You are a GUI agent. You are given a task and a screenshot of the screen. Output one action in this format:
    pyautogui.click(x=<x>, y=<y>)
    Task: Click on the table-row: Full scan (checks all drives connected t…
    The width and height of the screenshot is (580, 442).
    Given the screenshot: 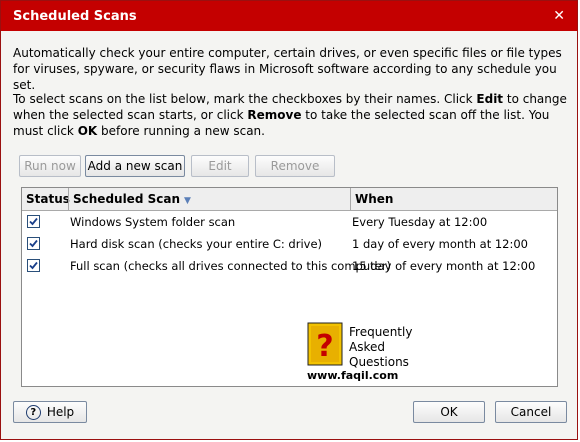 What is the action you would take?
    pyautogui.click(x=289, y=266)
    